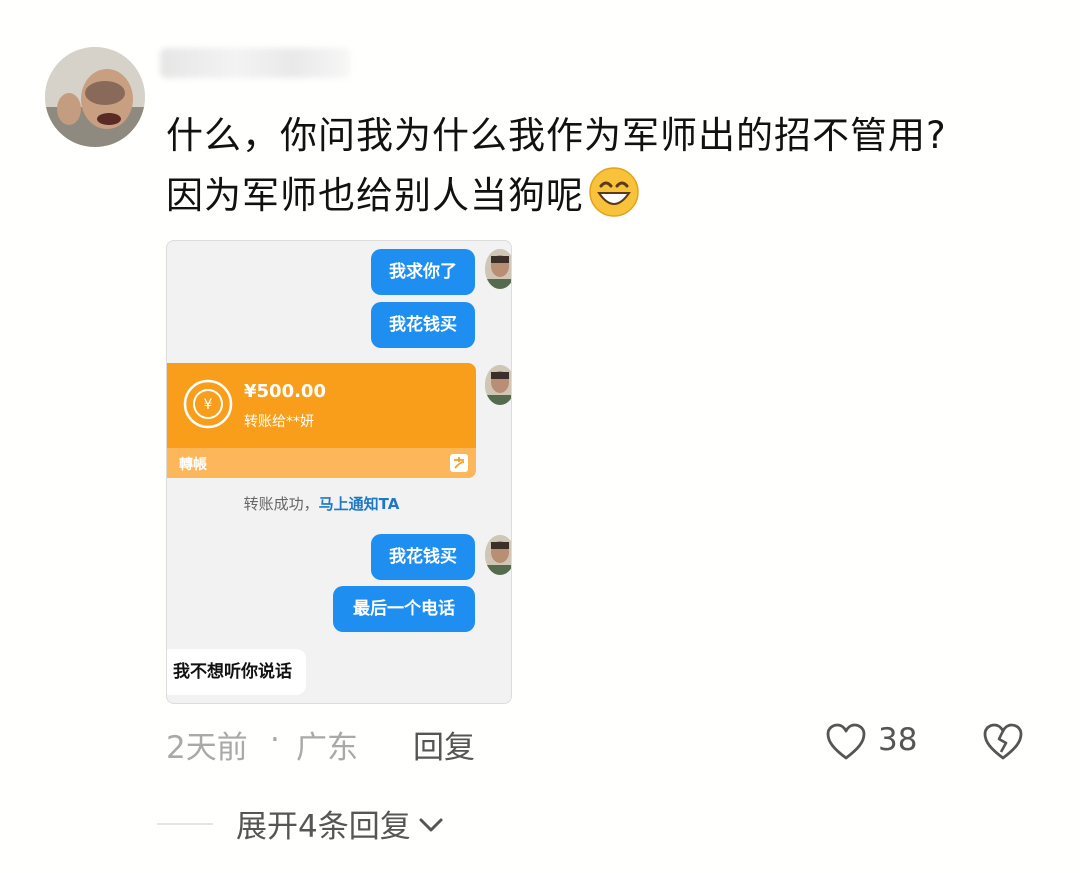 Image resolution: width=1080 pixels, height=873 pixels. I want to click on comment-line-1: 什么，你问我为什么我作为军师出的招不管用?, so click(556, 135).